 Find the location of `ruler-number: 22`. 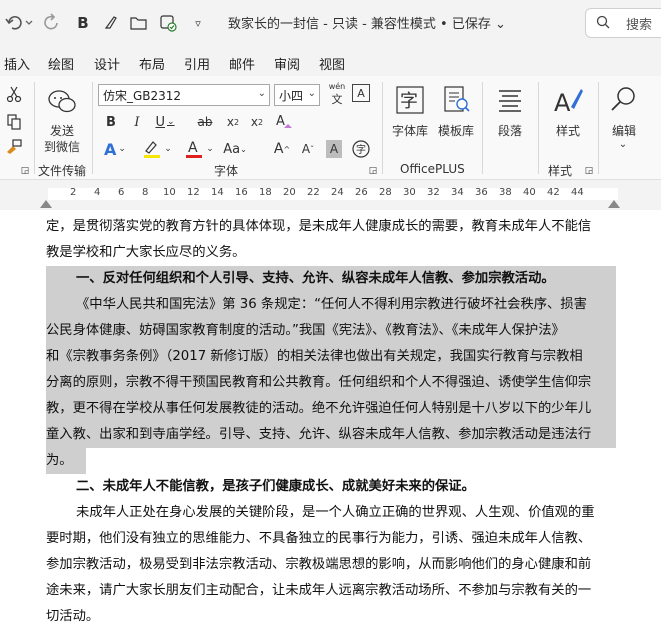

ruler-number: 22 is located at coordinates (313, 192).